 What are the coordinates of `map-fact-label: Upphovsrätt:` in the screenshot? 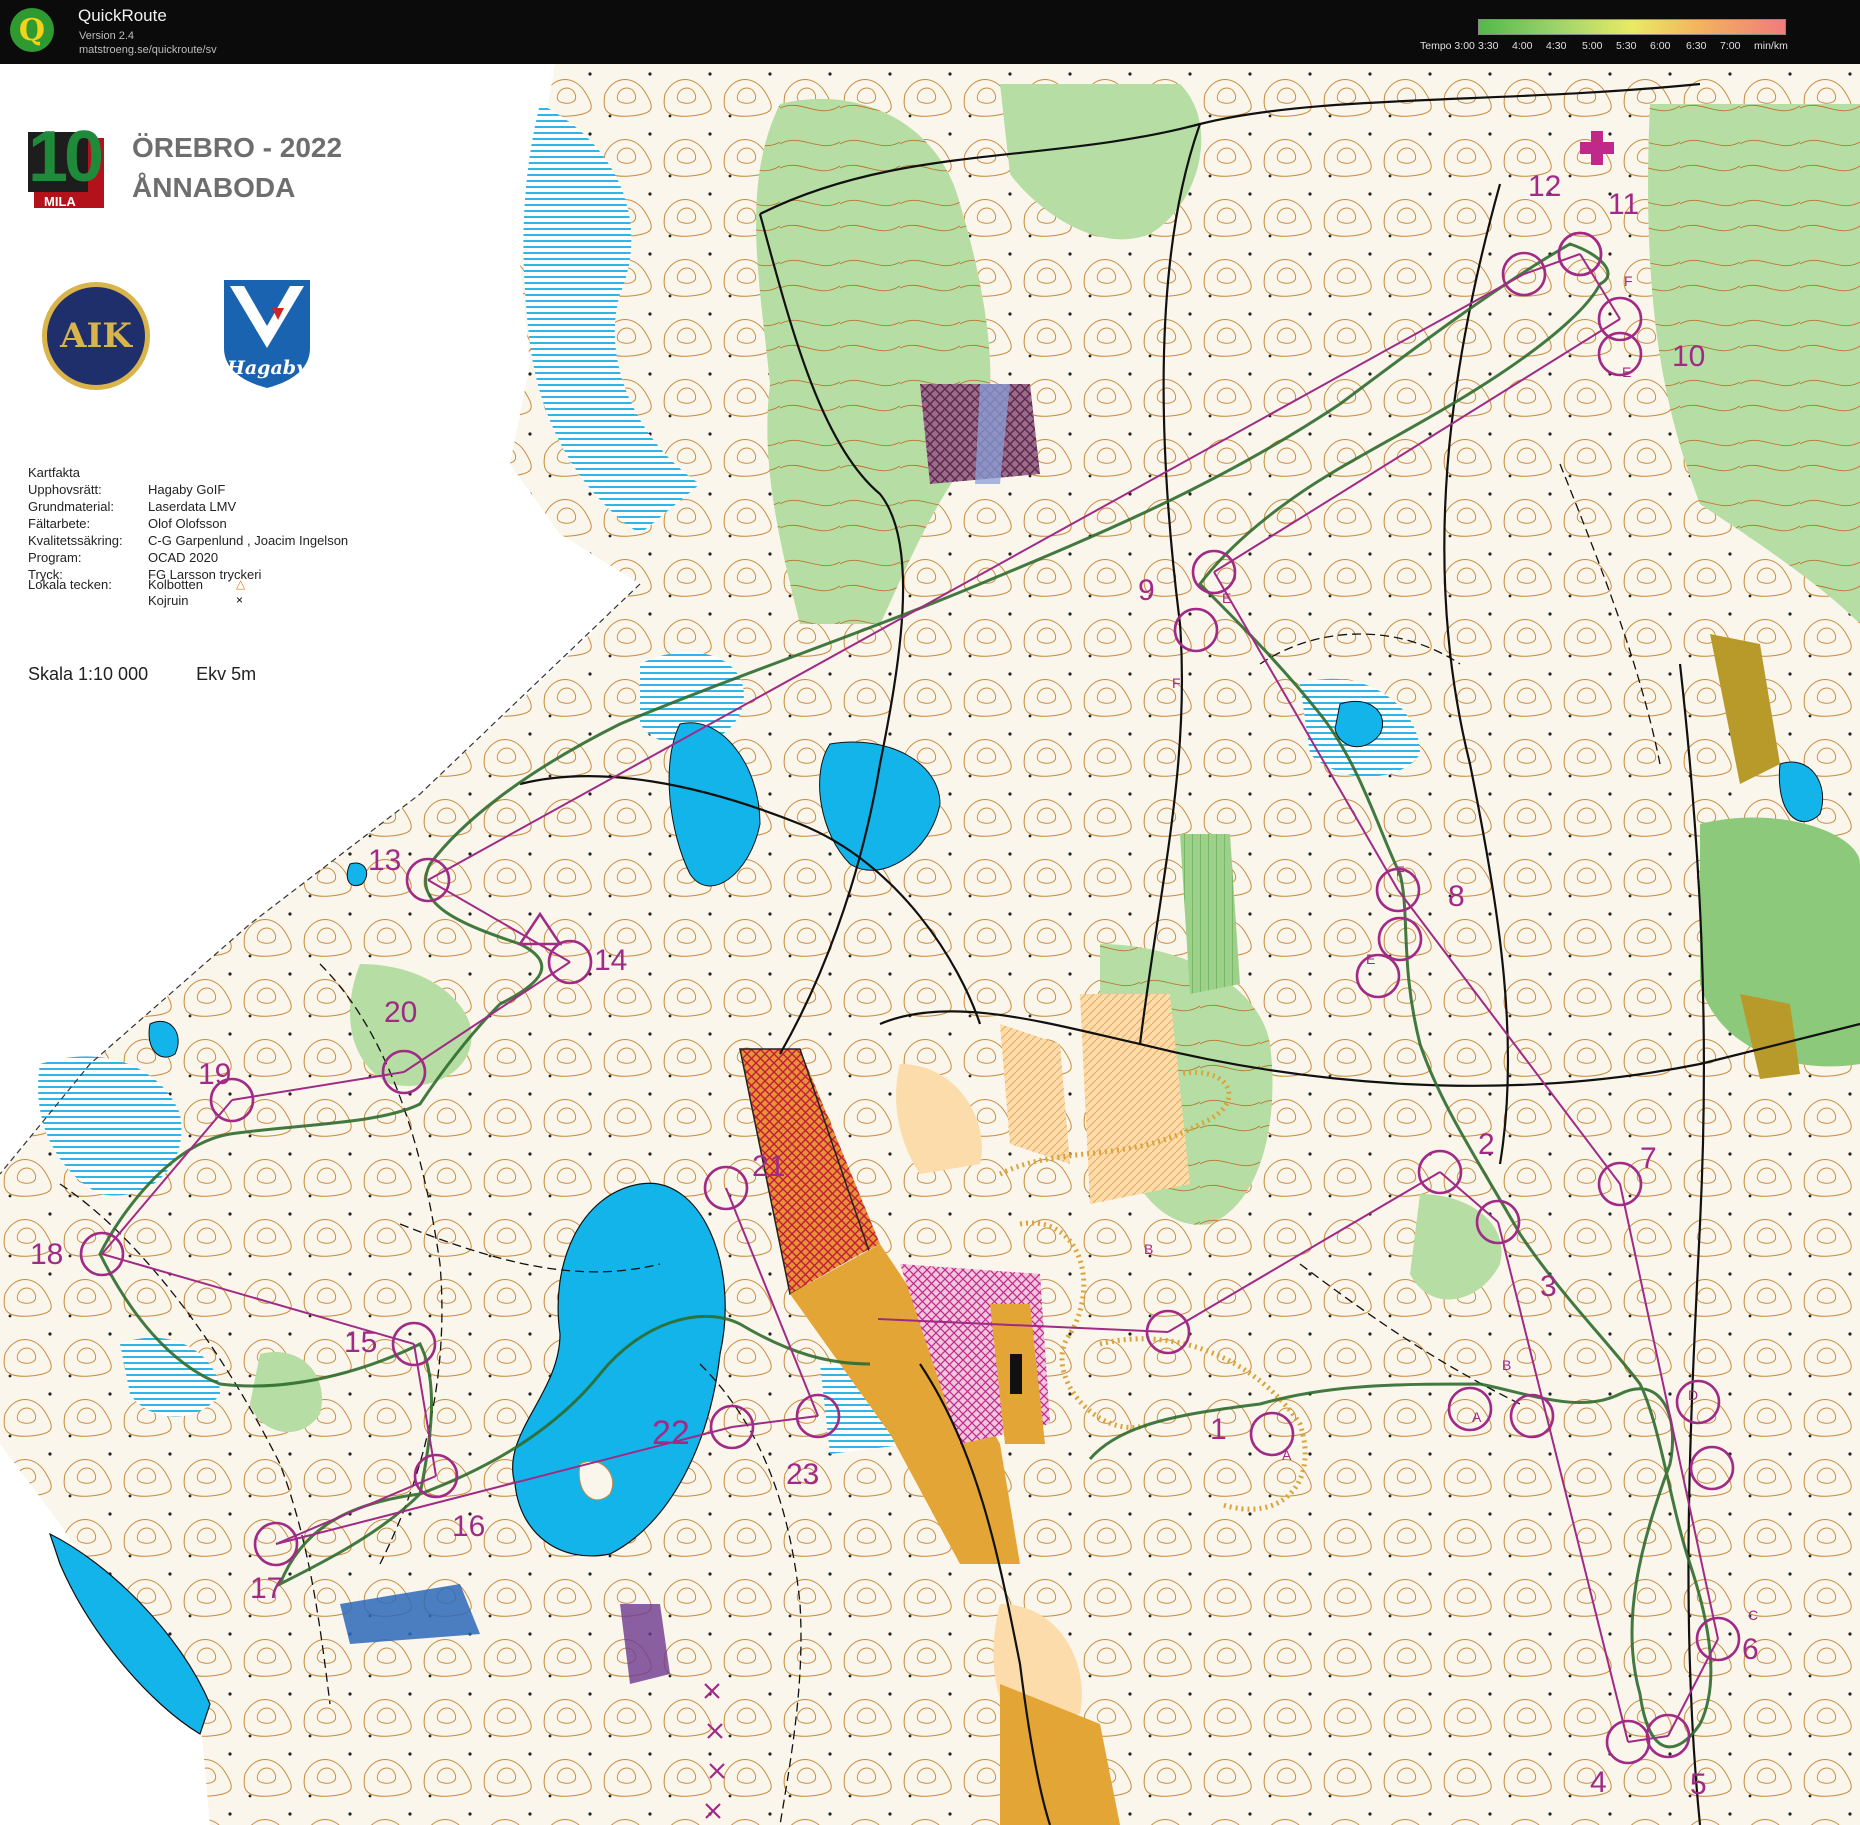 It's located at (65, 489).